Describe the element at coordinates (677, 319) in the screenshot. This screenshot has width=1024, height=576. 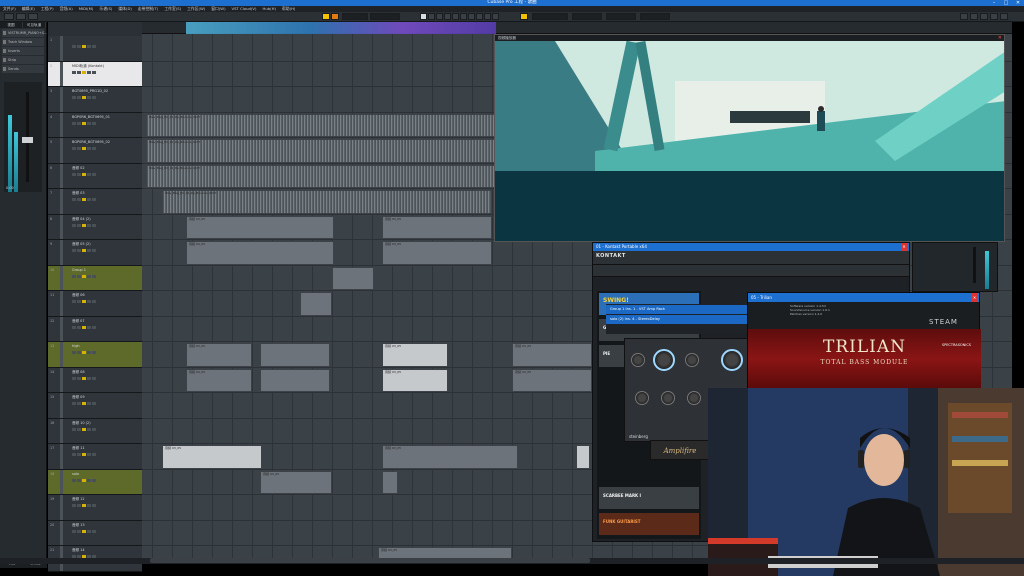
I see `insert-slot-stereo-delay: solo (2) Ins. 4 - StereoDelay` at that location.